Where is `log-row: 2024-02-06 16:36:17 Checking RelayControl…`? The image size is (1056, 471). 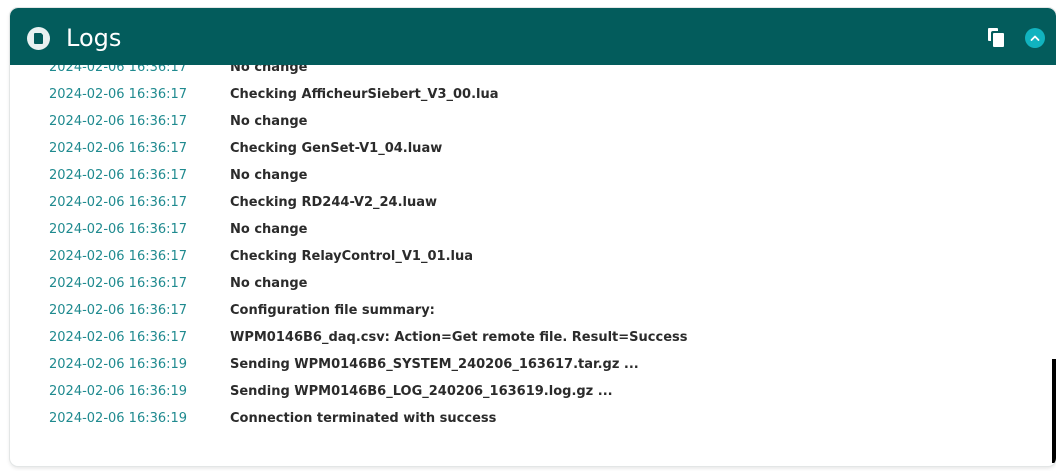 log-row: 2024-02-06 16:36:17 Checking RelayControl… is located at coordinates (533, 256).